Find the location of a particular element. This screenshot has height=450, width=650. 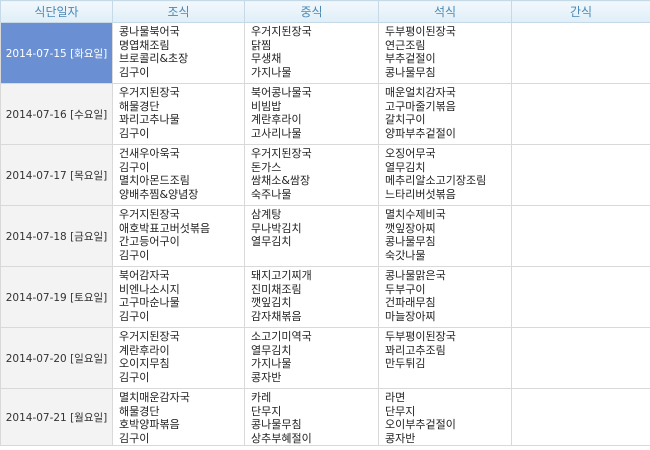

menu-item: 가지나물 is located at coordinates (271, 72).